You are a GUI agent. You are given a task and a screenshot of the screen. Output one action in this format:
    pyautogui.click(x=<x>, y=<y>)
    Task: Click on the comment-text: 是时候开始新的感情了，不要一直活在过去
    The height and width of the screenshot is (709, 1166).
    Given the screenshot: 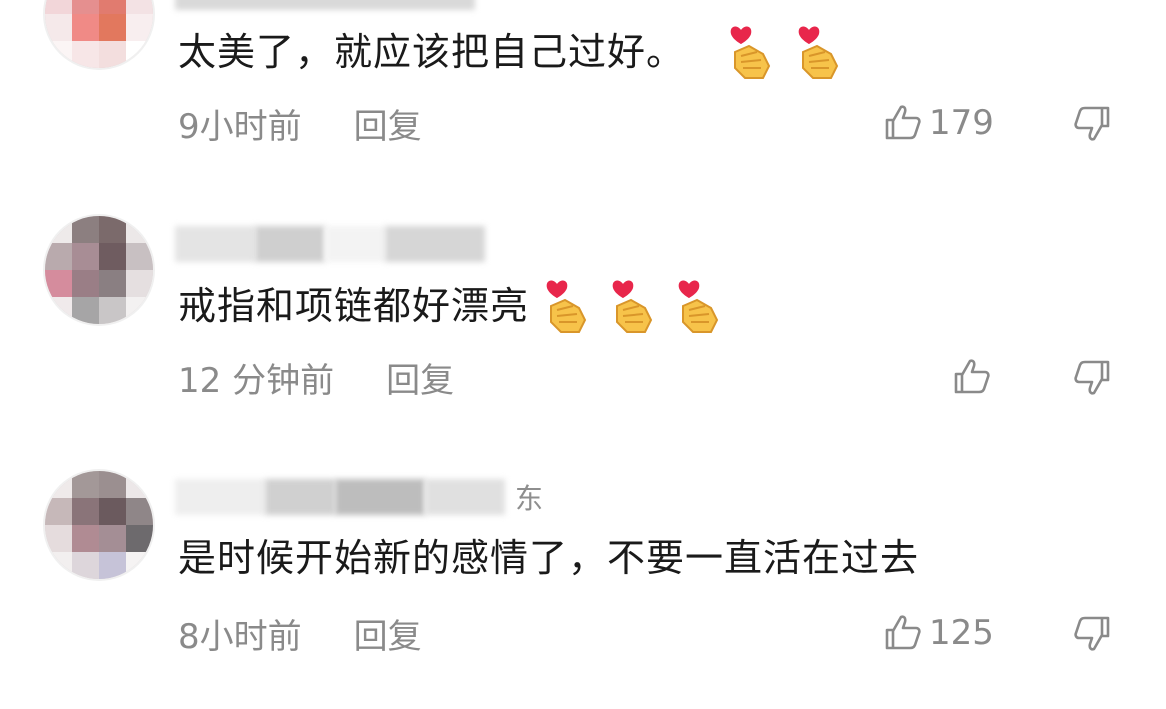 What is the action you would take?
    pyautogui.click(x=549, y=558)
    